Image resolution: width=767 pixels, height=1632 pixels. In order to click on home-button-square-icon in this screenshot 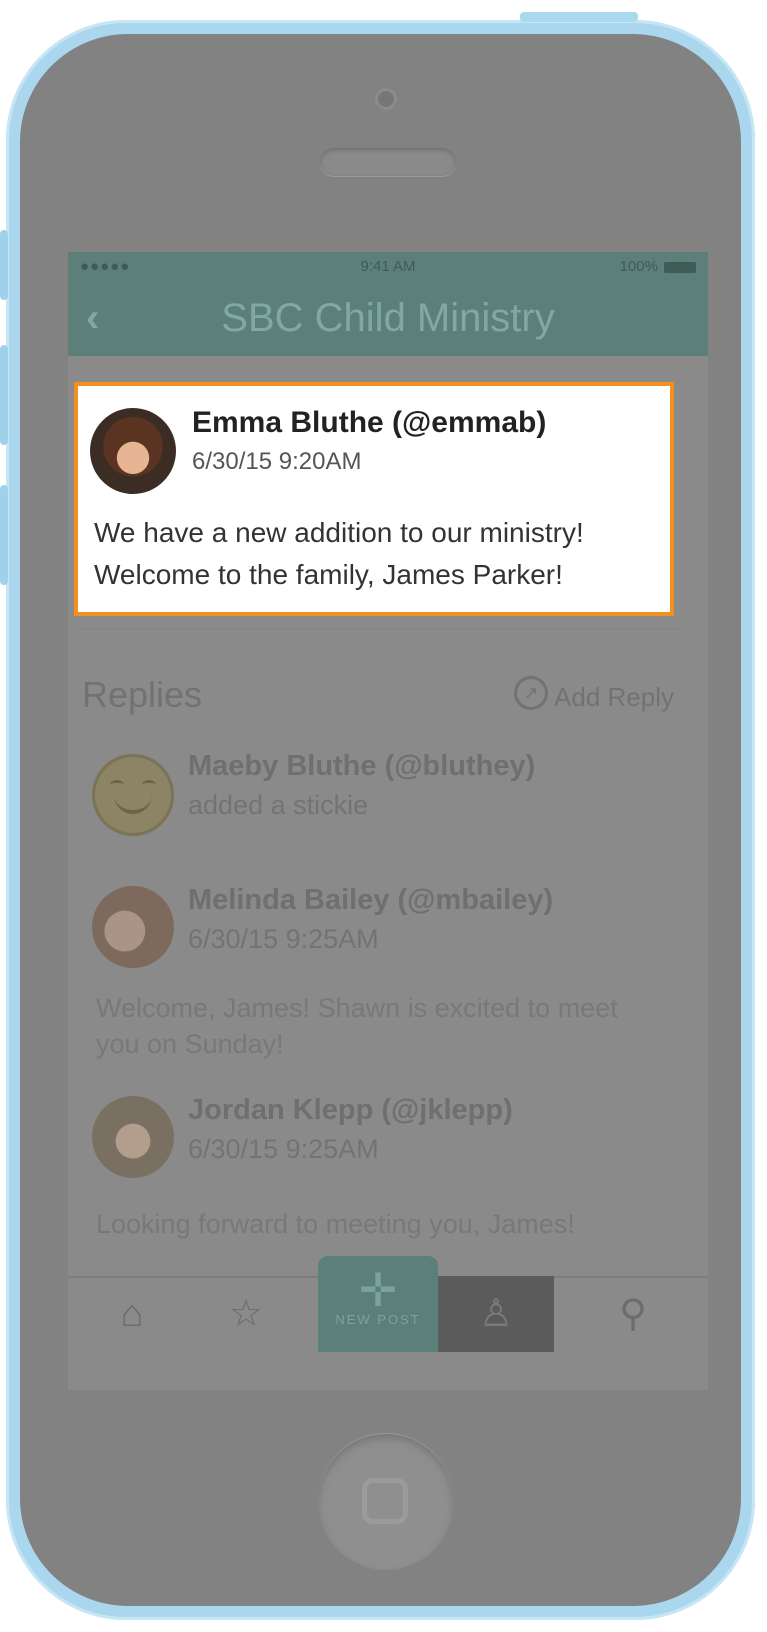, I will do `click(385, 1501)`.